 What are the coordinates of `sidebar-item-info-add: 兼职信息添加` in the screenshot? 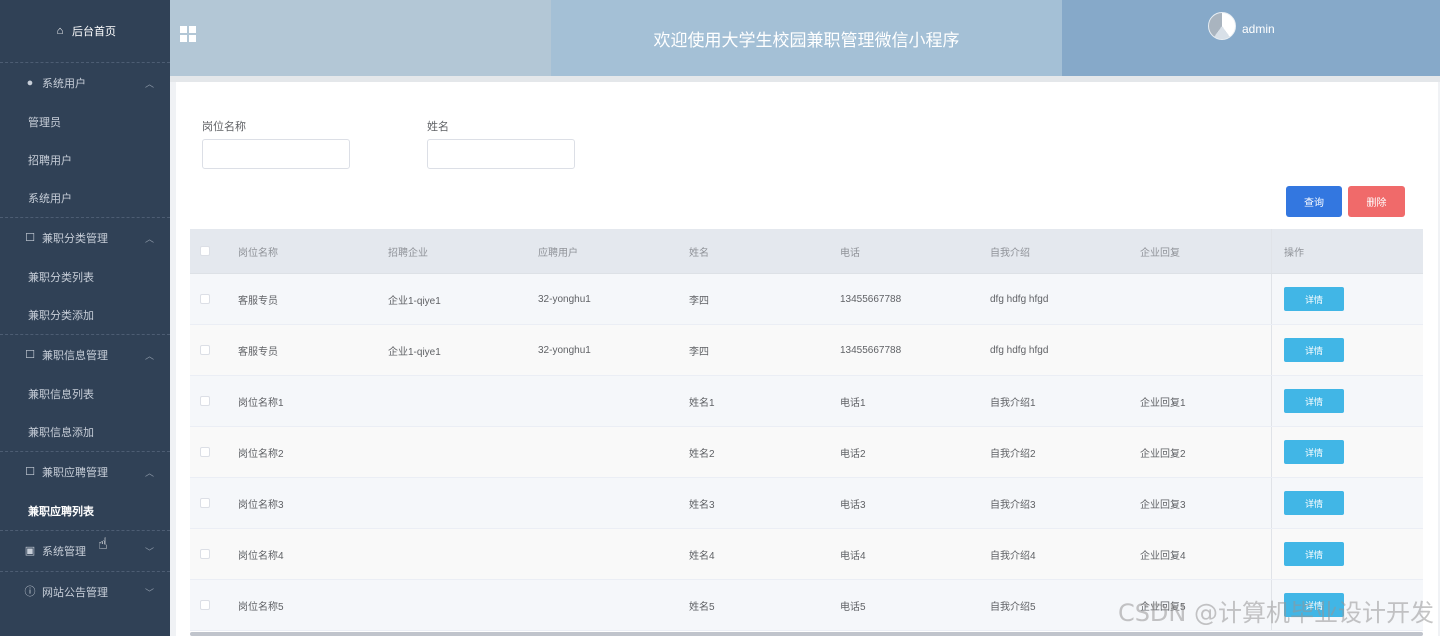 It's located at (85, 432).